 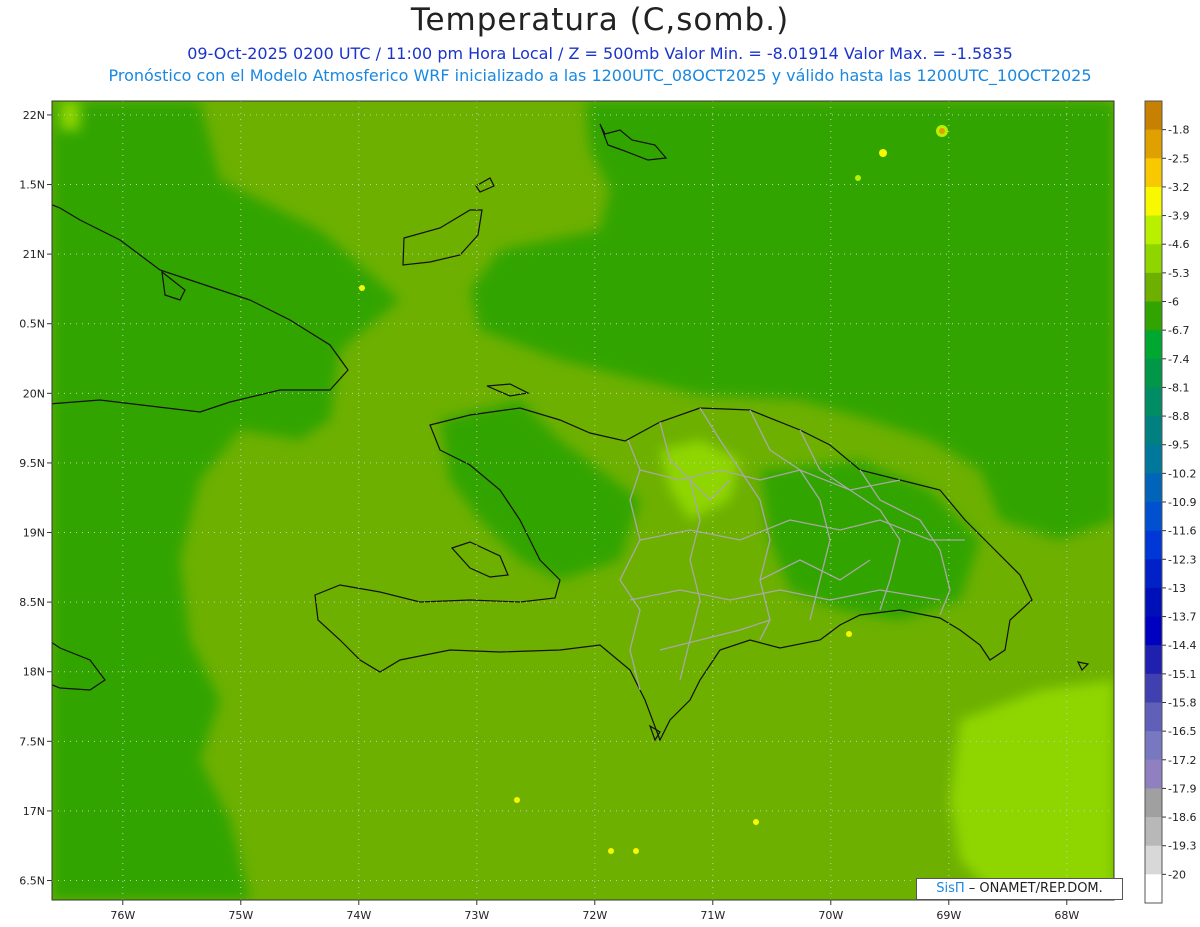 What do you see at coordinates (1182, 703) in the screenshot?
I see `legend-label: -15.8` at bounding box center [1182, 703].